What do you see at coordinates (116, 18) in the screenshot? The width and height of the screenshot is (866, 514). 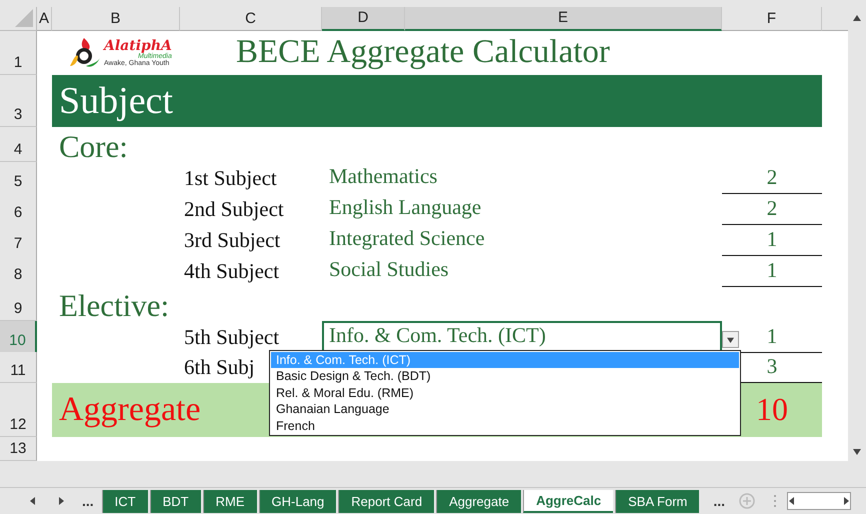 I see `column-header: B` at bounding box center [116, 18].